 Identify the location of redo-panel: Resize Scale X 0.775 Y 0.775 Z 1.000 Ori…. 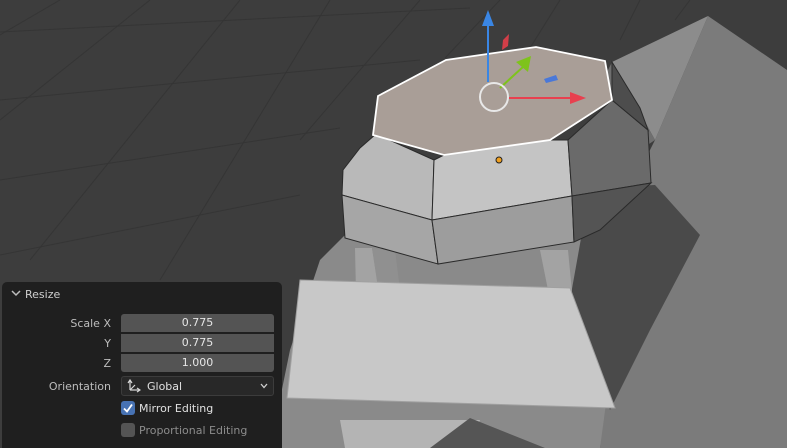
(142, 365).